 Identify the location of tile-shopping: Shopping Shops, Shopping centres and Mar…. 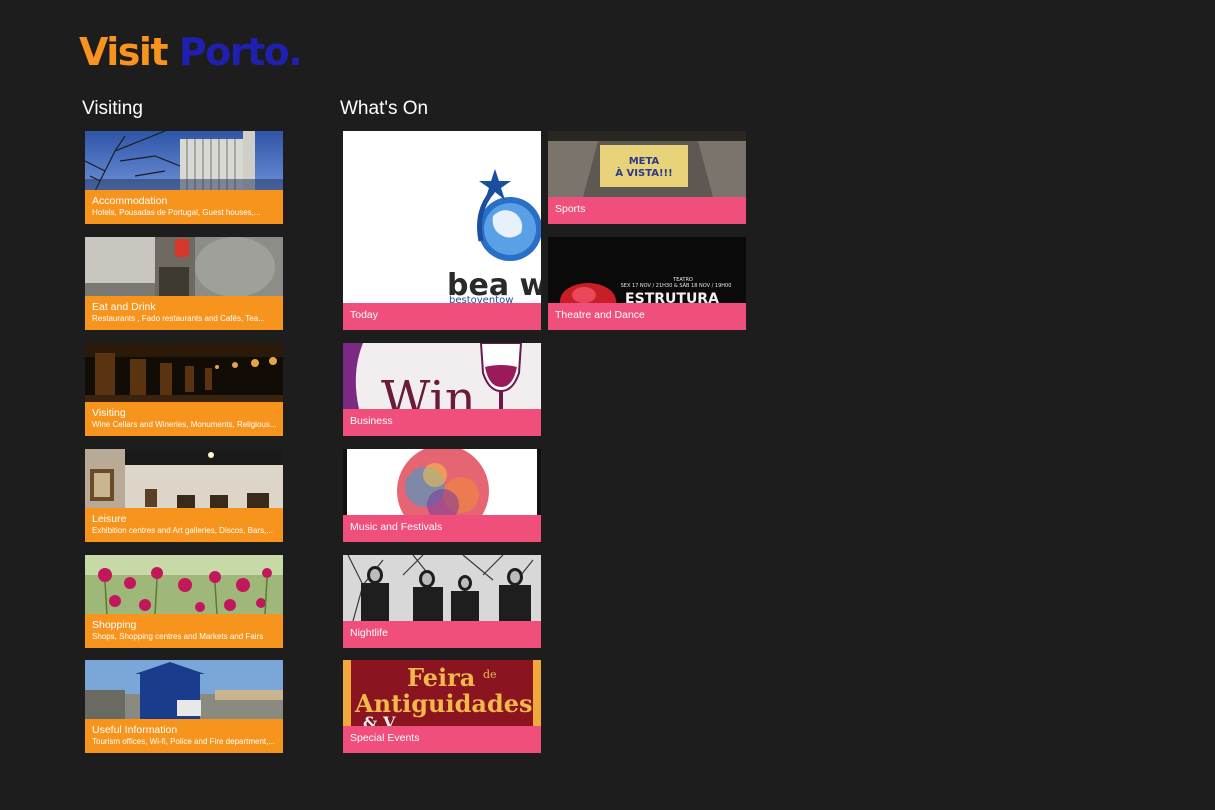
(184, 601).